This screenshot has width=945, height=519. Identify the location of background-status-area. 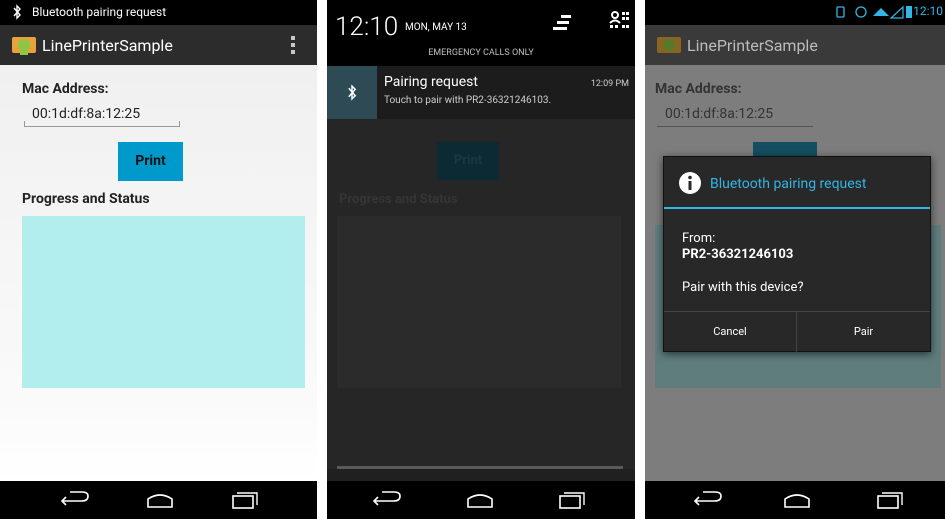
(479, 302).